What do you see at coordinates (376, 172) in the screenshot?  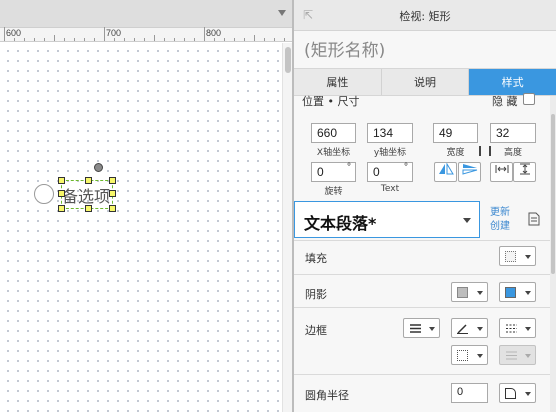 I see `text-rotation-value: 0` at bounding box center [376, 172].